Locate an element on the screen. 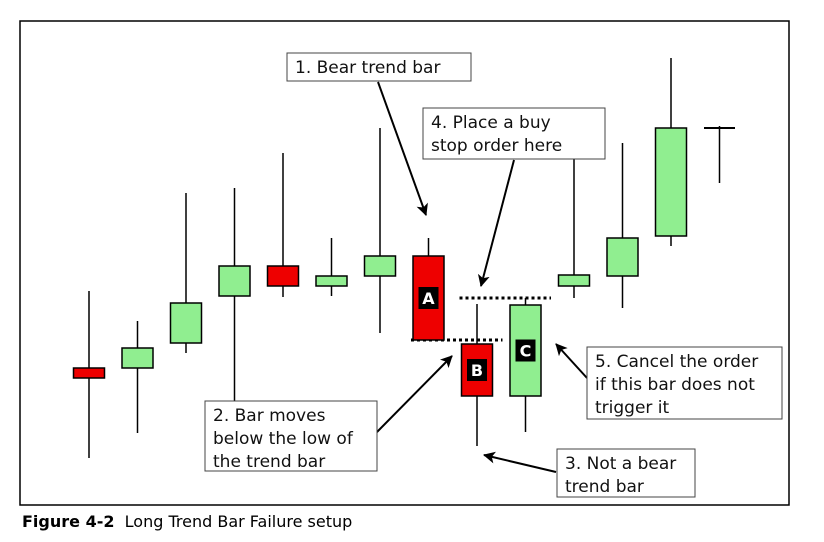 Image resolution: width=824 pixels, height=542 pixels. callout-2-line-3: the trend bar is located at coordinates (269, 462).